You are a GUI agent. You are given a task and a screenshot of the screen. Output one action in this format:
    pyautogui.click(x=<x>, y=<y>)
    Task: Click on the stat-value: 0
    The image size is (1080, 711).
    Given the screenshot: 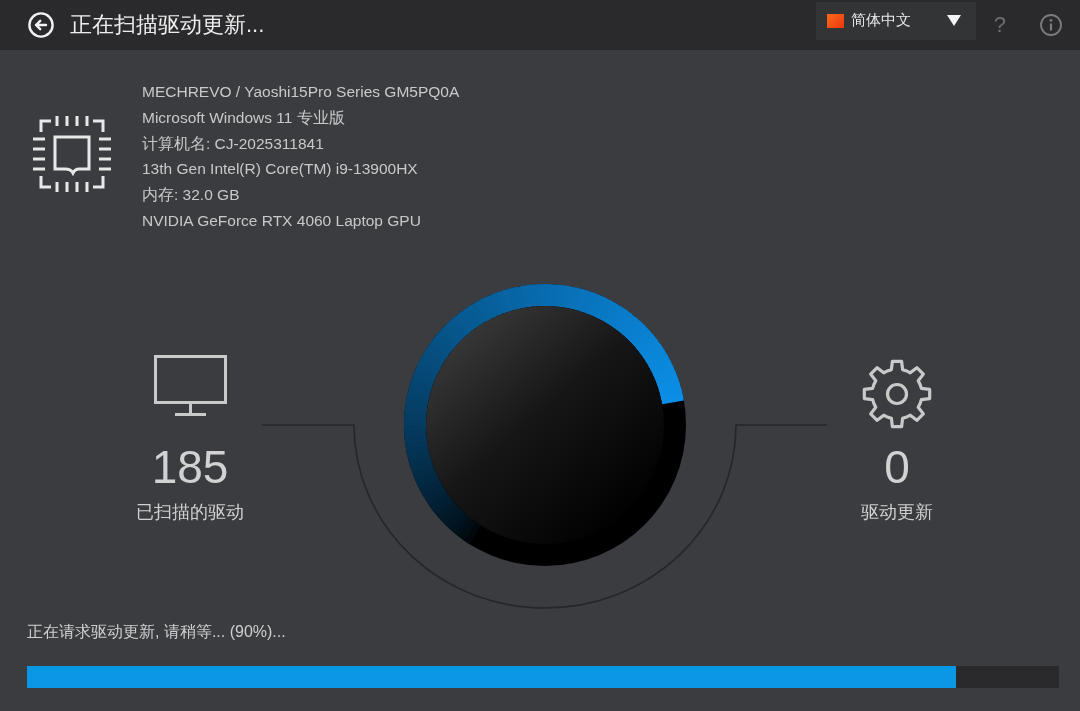 What is the action you would take?
    pyautogui.click(x=897, y=467)
    